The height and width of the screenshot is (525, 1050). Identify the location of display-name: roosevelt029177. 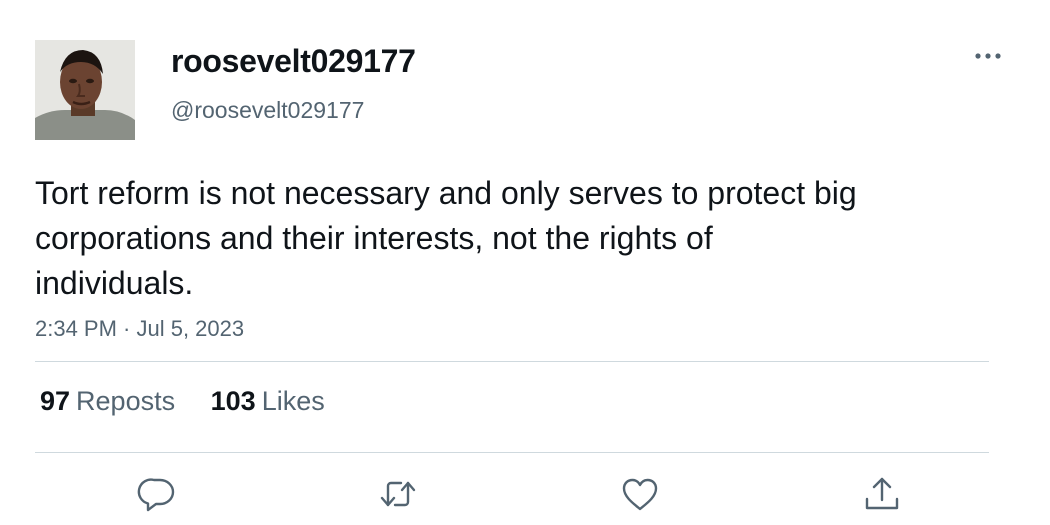
(293, 61).